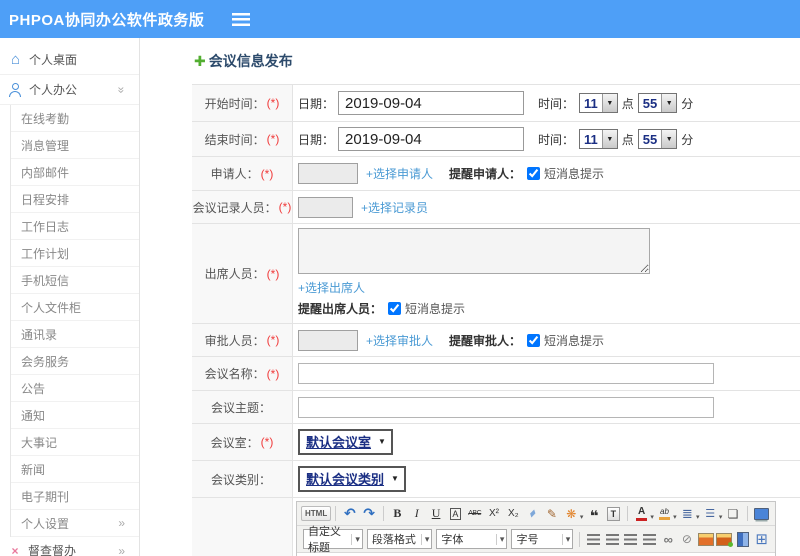 The width and height of the screenshot is (800, 556). What do you see at coordinates (506, 407) in the screenshot?
I see `meeting-subject-input` at bounding box center [506, 407].